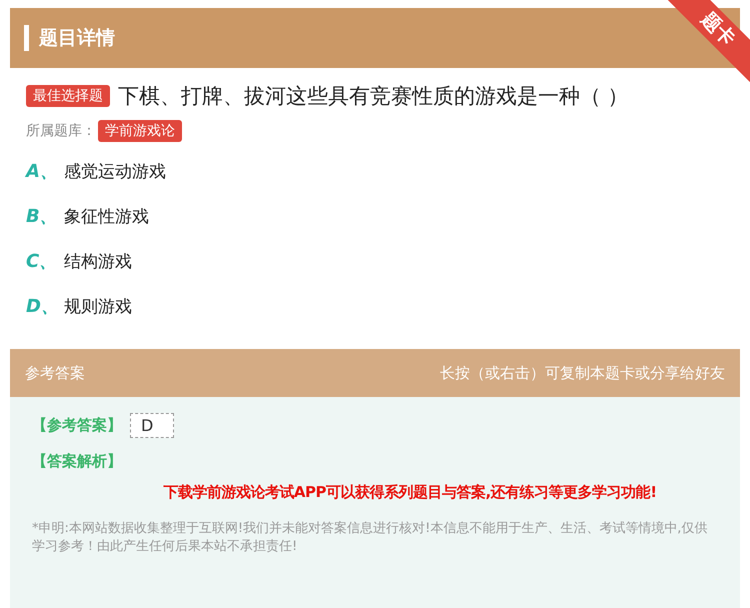  Describe the element at coordinates (77, 38) in the screenshot. I see `section-title: 题目详情` at that location.